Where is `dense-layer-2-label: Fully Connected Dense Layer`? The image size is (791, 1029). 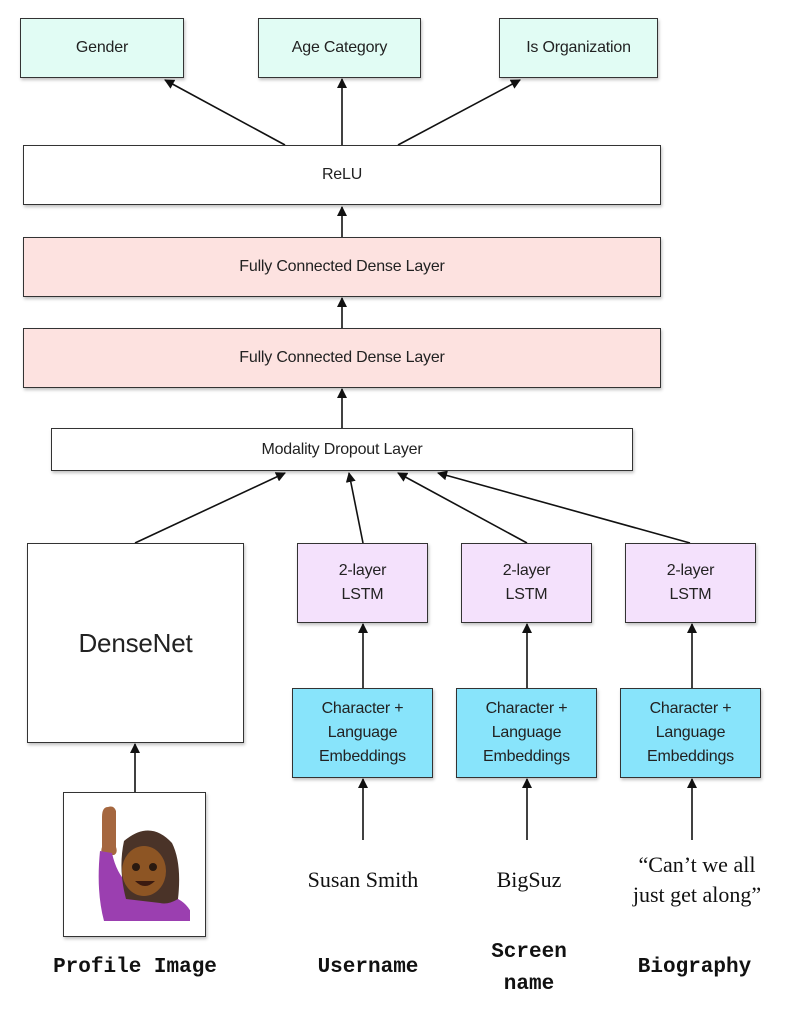 dense-layer-2-label: Fully Connected Dense Layer is located at coordinates (342, 266).